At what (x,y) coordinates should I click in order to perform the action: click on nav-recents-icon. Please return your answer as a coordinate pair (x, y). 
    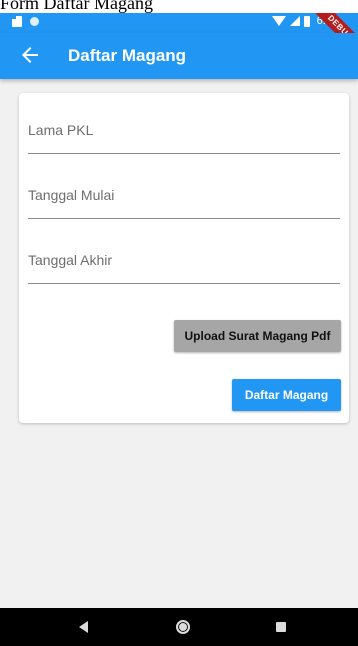
    Looking at the image, I should click on (281, 627).